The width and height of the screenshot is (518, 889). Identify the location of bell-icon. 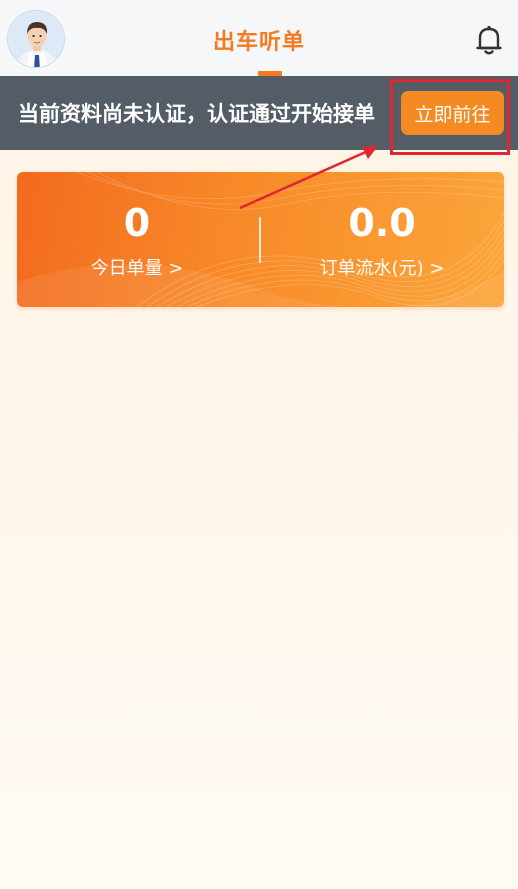
(489, 40).